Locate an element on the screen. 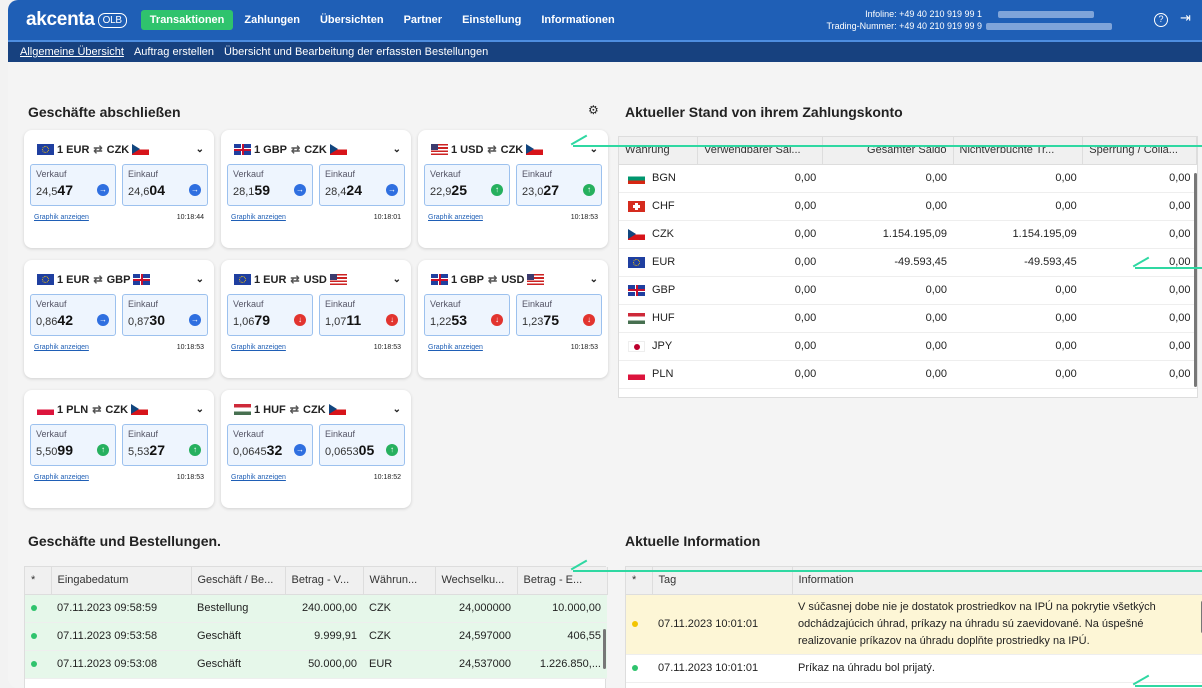 This screenshot has width=1202, height=688. buy-rate-button: Einkauf 28,424 → is located at coordinates (362, 185).